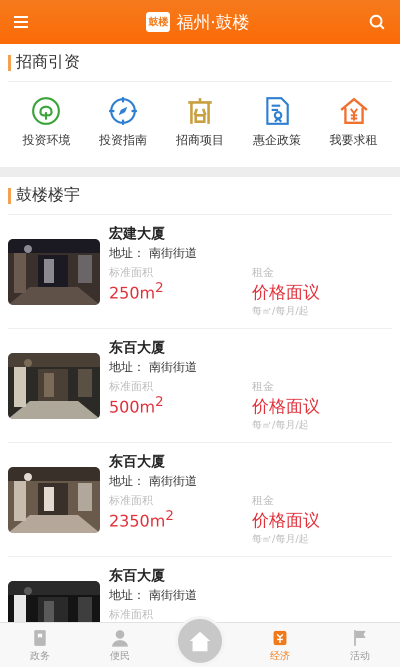  Describe the element at coordinates (142, 519) in the screenshot. I see `area-value: 2350m$^{2}$` at that location.